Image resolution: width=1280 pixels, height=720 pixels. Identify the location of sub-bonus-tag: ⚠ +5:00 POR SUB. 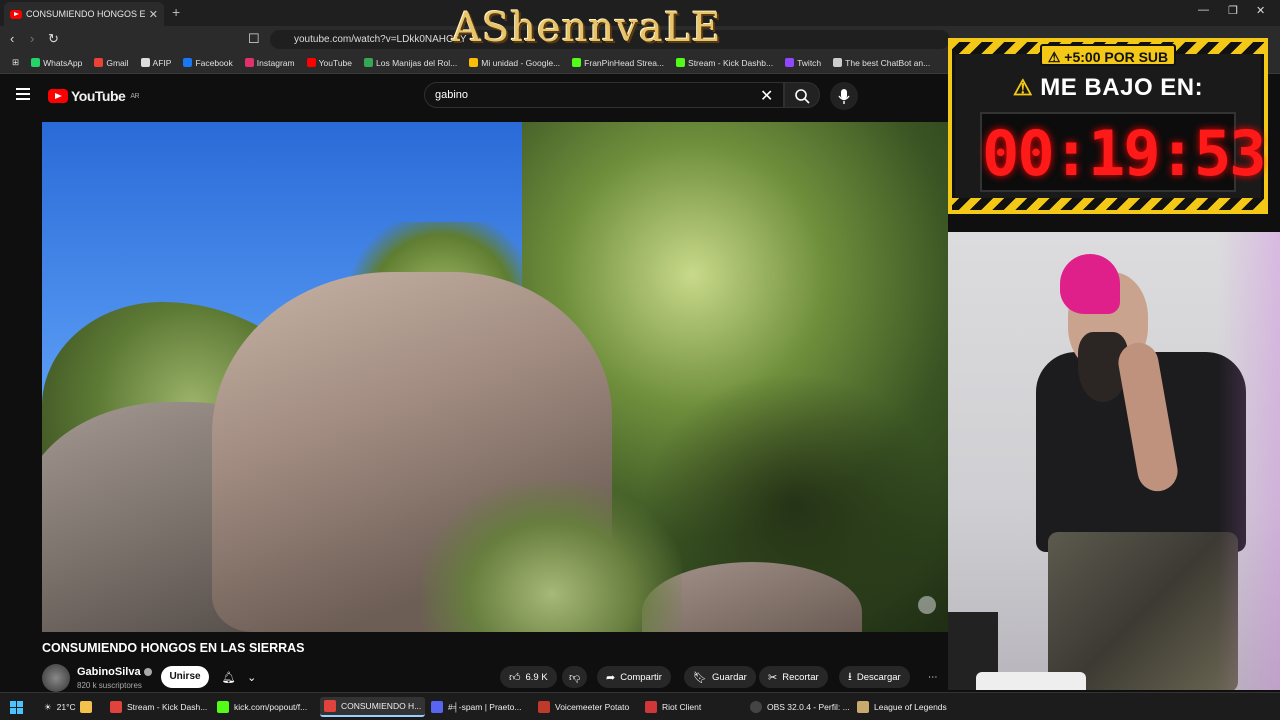
(1108, 55).